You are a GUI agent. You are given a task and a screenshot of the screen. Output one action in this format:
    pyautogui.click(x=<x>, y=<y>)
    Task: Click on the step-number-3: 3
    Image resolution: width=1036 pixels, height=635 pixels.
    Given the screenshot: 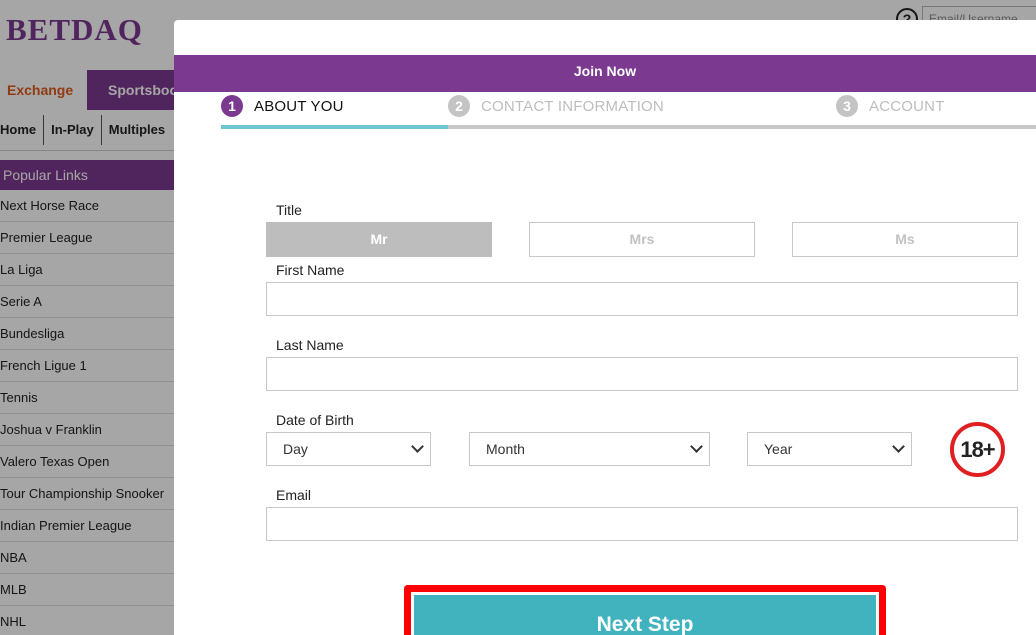 What is the action you would take?
    pyautogui.click(x=847, y=106)
    